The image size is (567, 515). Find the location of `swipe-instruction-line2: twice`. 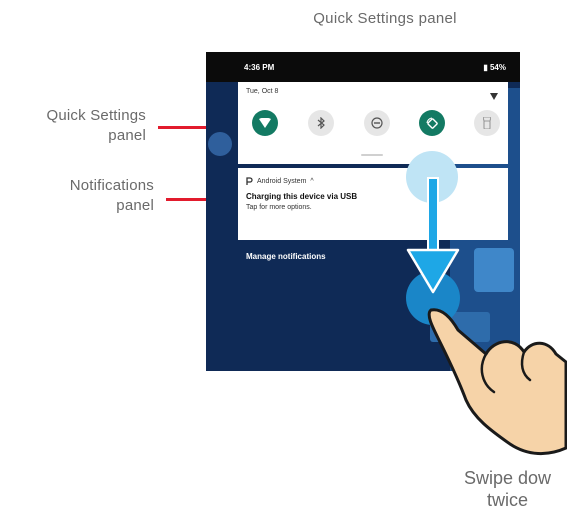

swipe-instruction-line2: twice is located at coordinates (507, 500).